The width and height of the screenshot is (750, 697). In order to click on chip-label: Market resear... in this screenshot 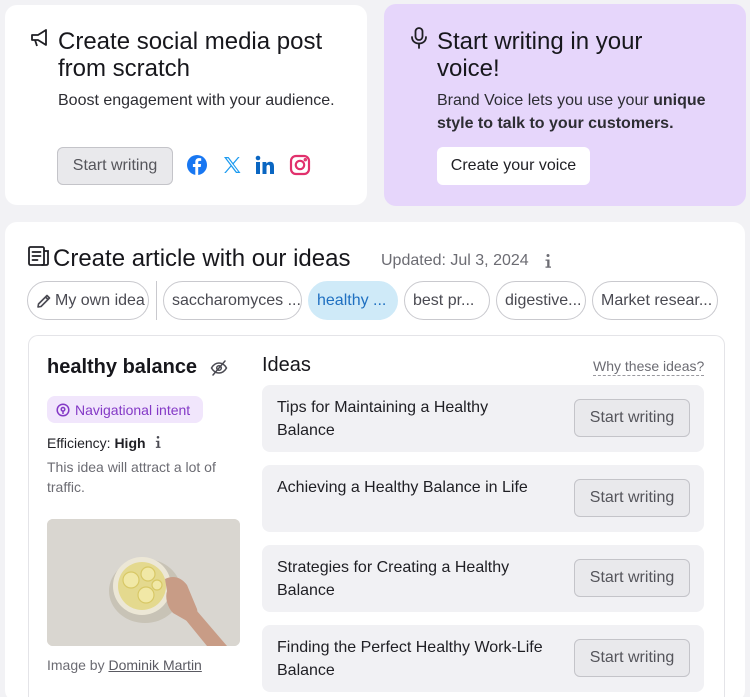, I will do `click(657, 300)`.